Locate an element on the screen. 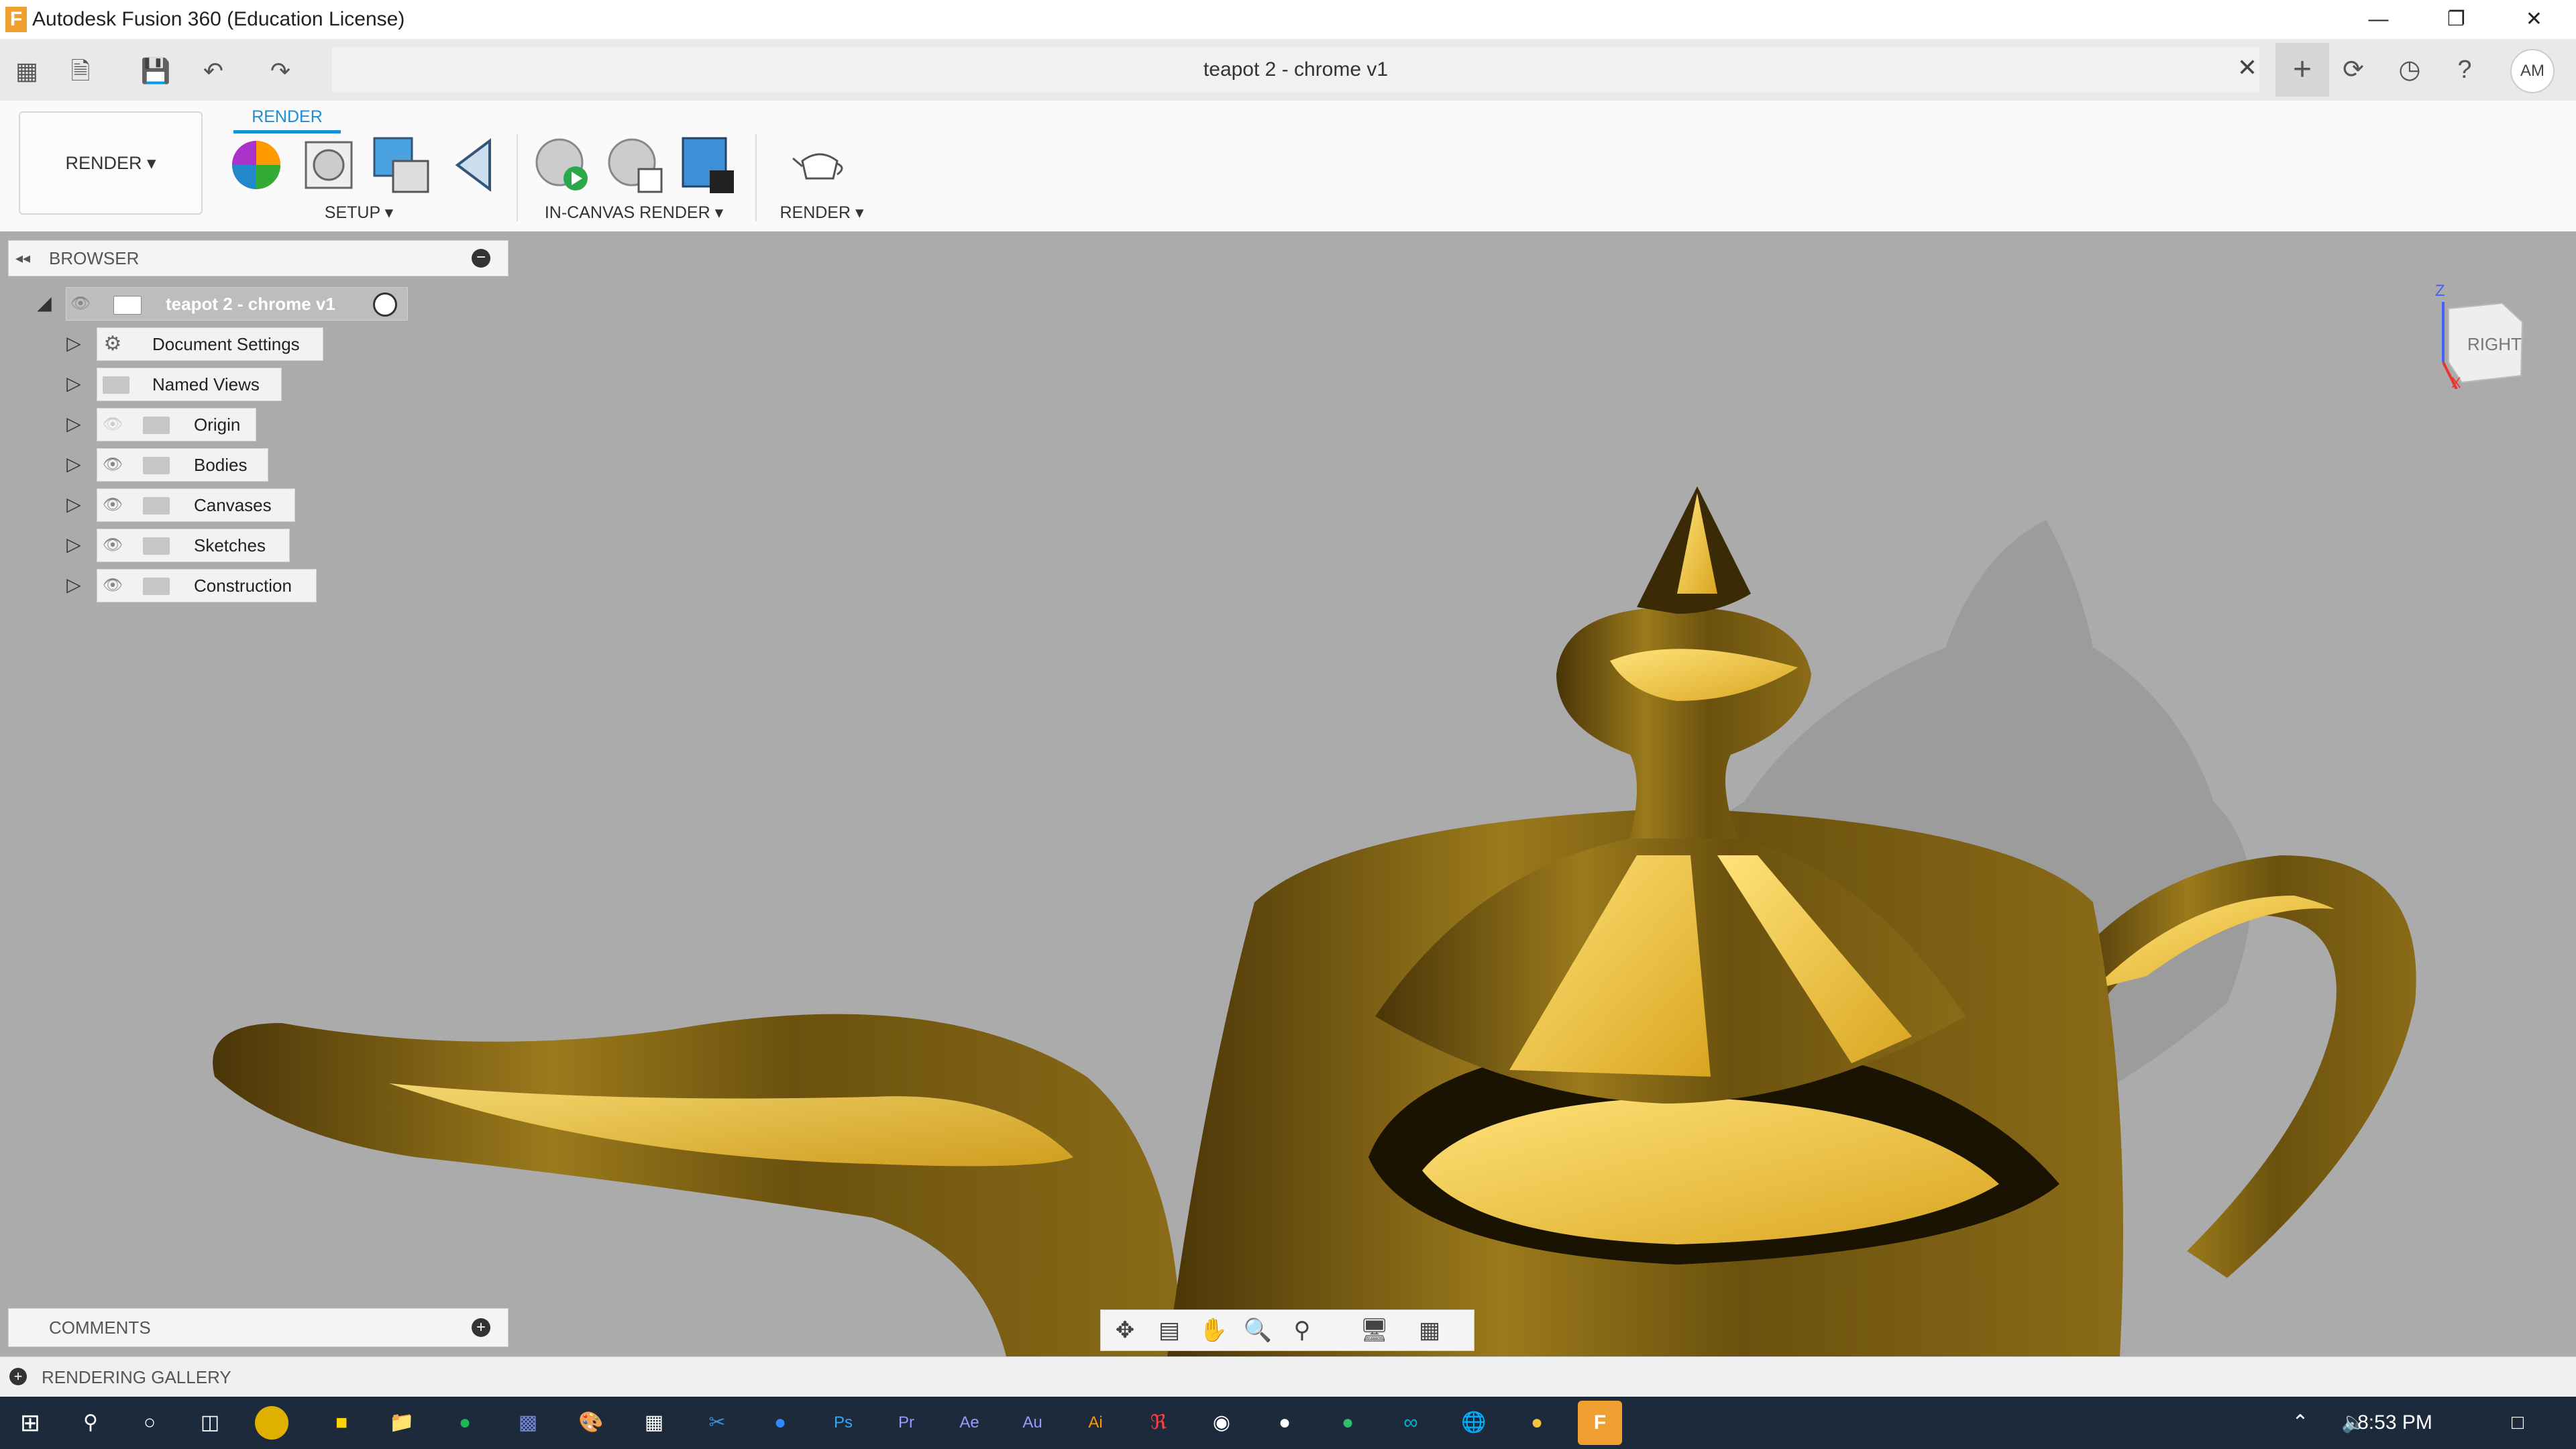  browser-pin-icon: − is located at coordinates (481, 258).